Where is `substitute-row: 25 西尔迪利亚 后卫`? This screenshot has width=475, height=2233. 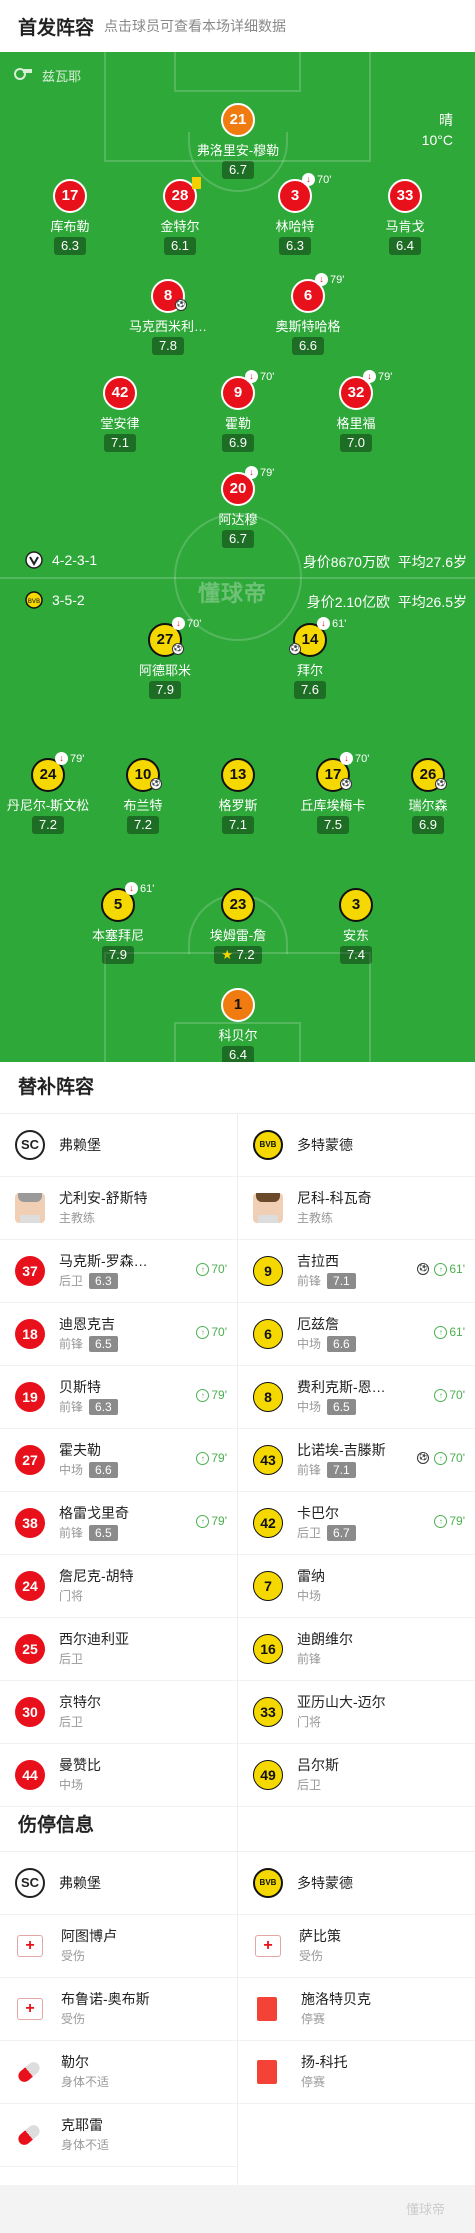
substitute-row: 25 西尔迪利亚 后卫 is located at coordinates (118, 1649).